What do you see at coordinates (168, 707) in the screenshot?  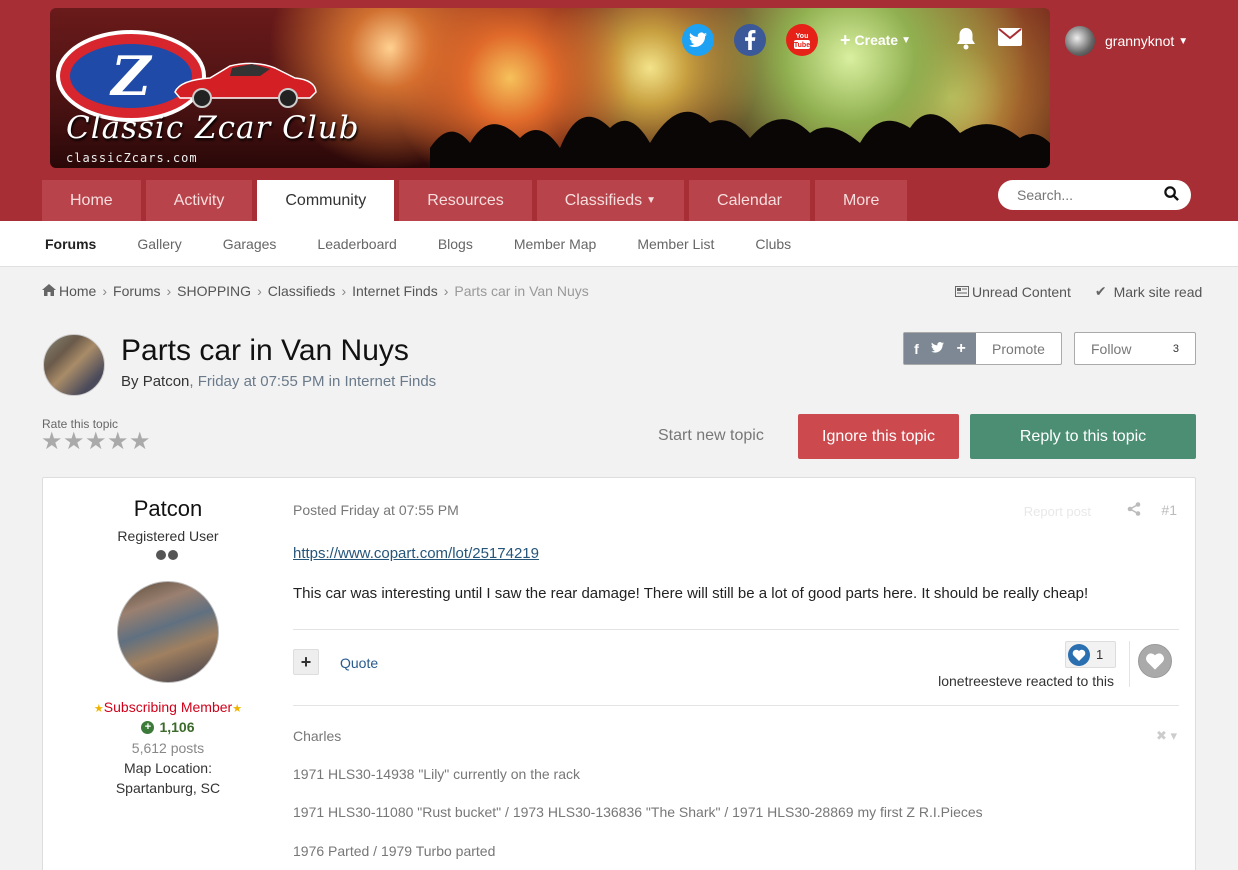 I see `member-badge: ★Subscribing Member★` at bounding box center [168, 707].